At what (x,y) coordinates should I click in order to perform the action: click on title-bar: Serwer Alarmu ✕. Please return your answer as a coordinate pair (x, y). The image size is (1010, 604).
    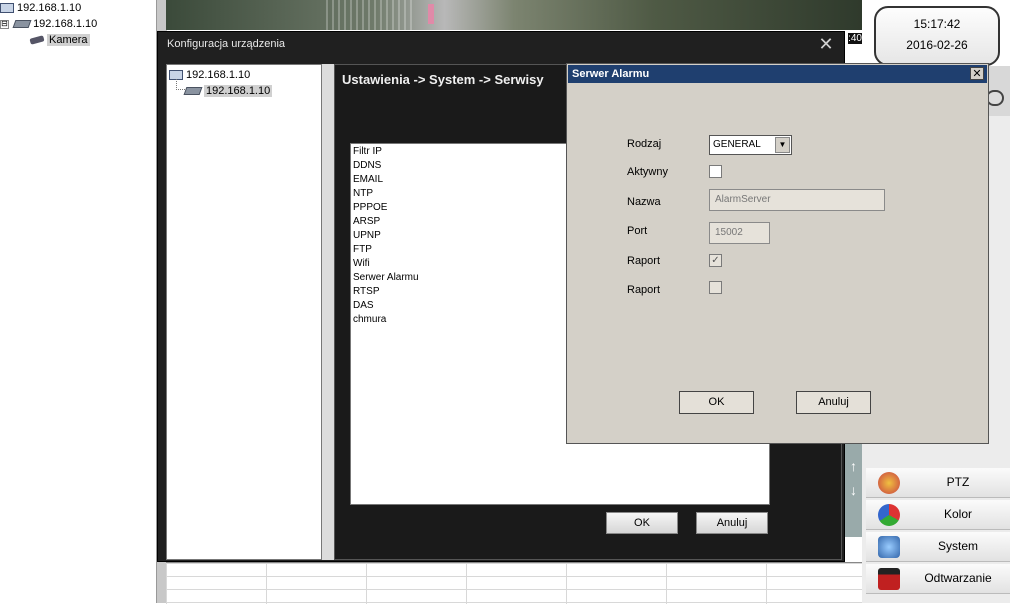
    Looking at the image, I should click on (777, 74).